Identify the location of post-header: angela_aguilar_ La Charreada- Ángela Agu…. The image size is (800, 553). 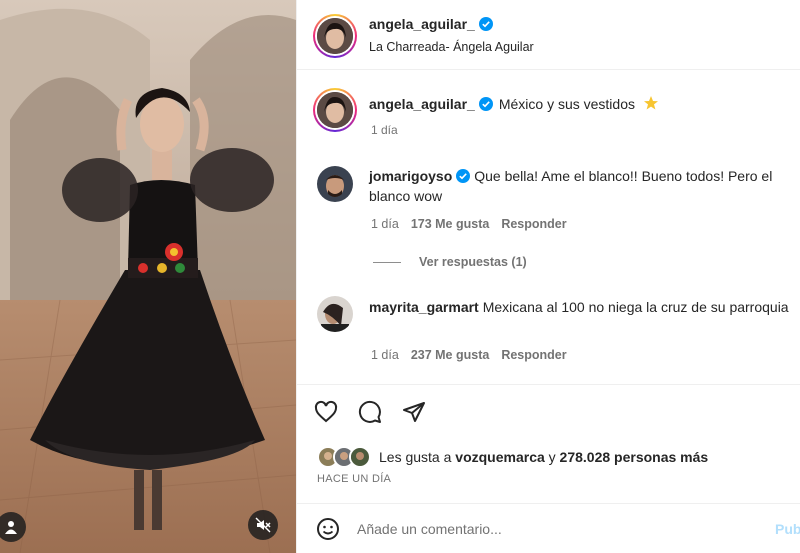
(548, 35).